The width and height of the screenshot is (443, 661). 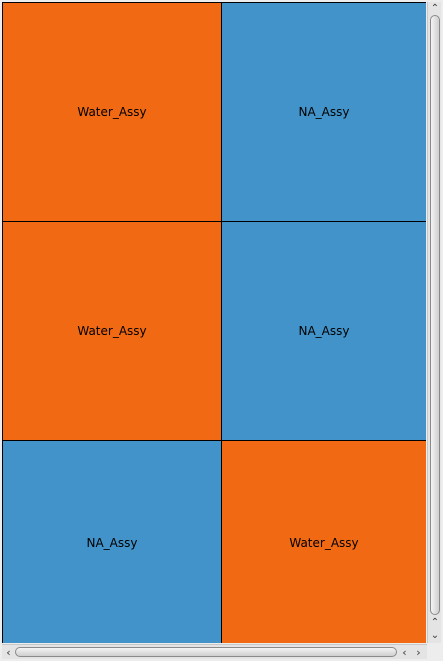 What do you see at coordinates (435, 652) in the screenshot?
I see `scrollbar-corner` at bounding box center [435, 652].